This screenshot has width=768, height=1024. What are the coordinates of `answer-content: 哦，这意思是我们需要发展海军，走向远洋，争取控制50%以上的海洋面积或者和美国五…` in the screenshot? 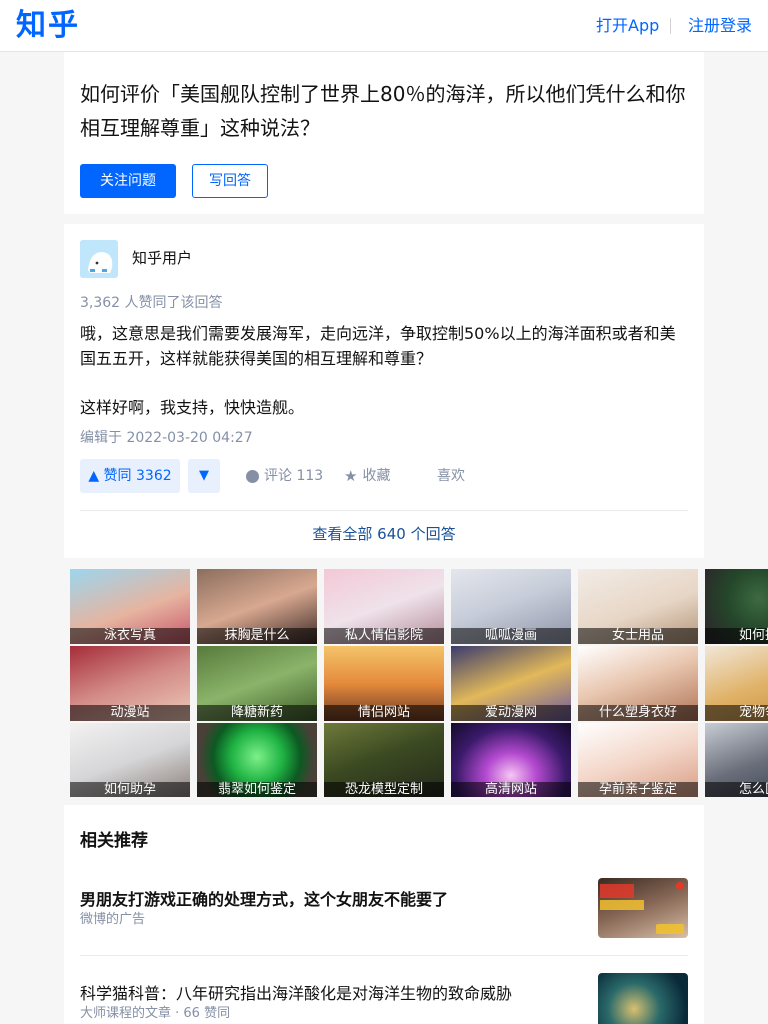 It's located at (384, 382).